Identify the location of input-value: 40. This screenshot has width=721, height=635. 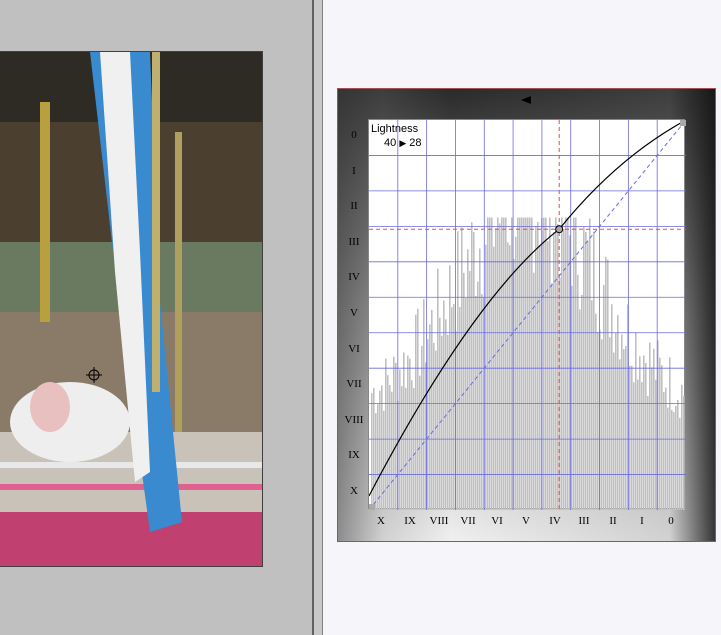
(390, 143).